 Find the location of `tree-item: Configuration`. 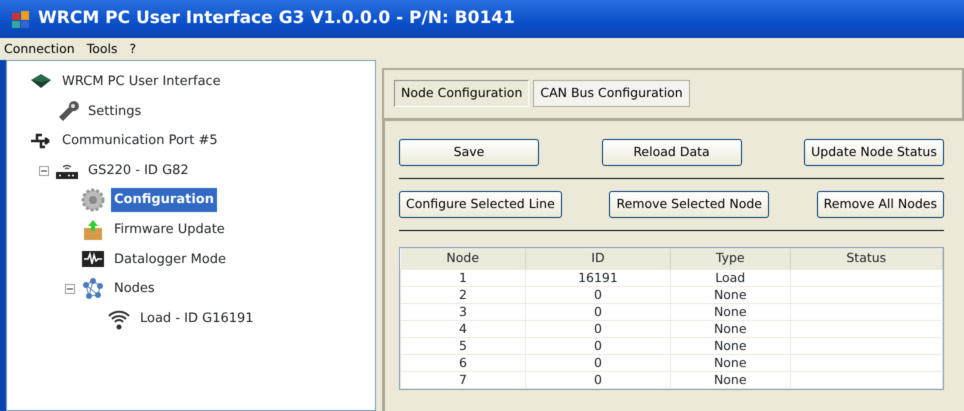

tree-item: Configuration is located at coordinates (164, 200).